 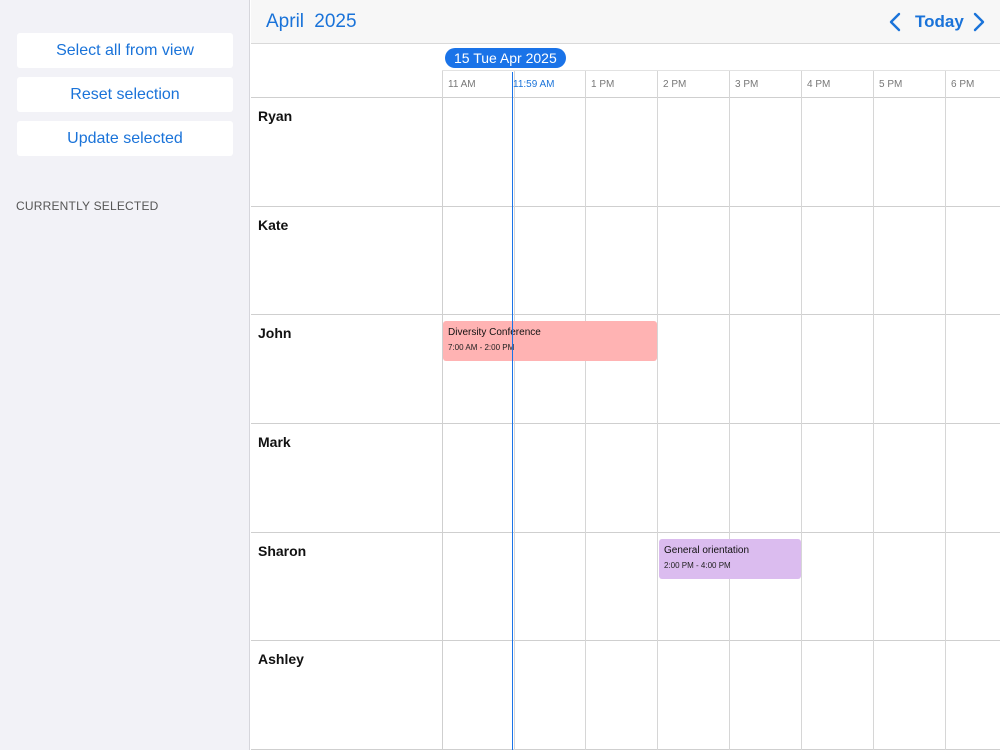 I want to click on hour-label: 6 PM, so click(x=972, y=84).